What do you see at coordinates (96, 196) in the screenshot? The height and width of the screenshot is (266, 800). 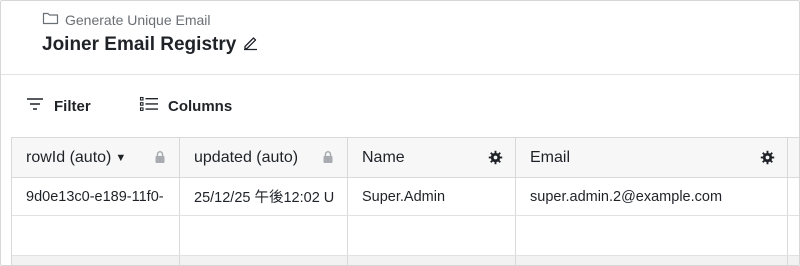 I see `cell-rowid: 9d0e13c0-e189-11f0-` at bounding box center [96, 196].